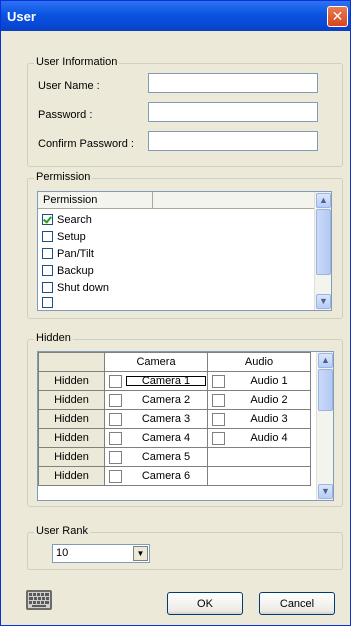 This screenshot has width=351, height=626. What do you see at coordinates (47, 253) in the screenshot?
I see `permission-pan-tilt-checkbox` at bounding box center [47, 253].